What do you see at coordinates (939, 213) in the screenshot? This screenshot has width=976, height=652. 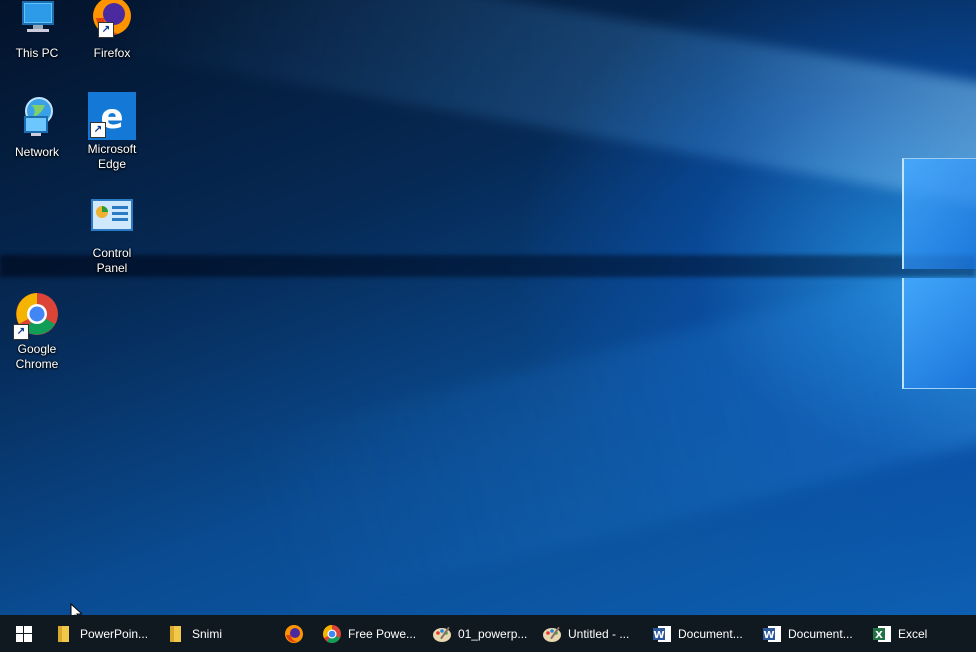 I see `windows-logo-light-top` at bounding box center [939, 213].